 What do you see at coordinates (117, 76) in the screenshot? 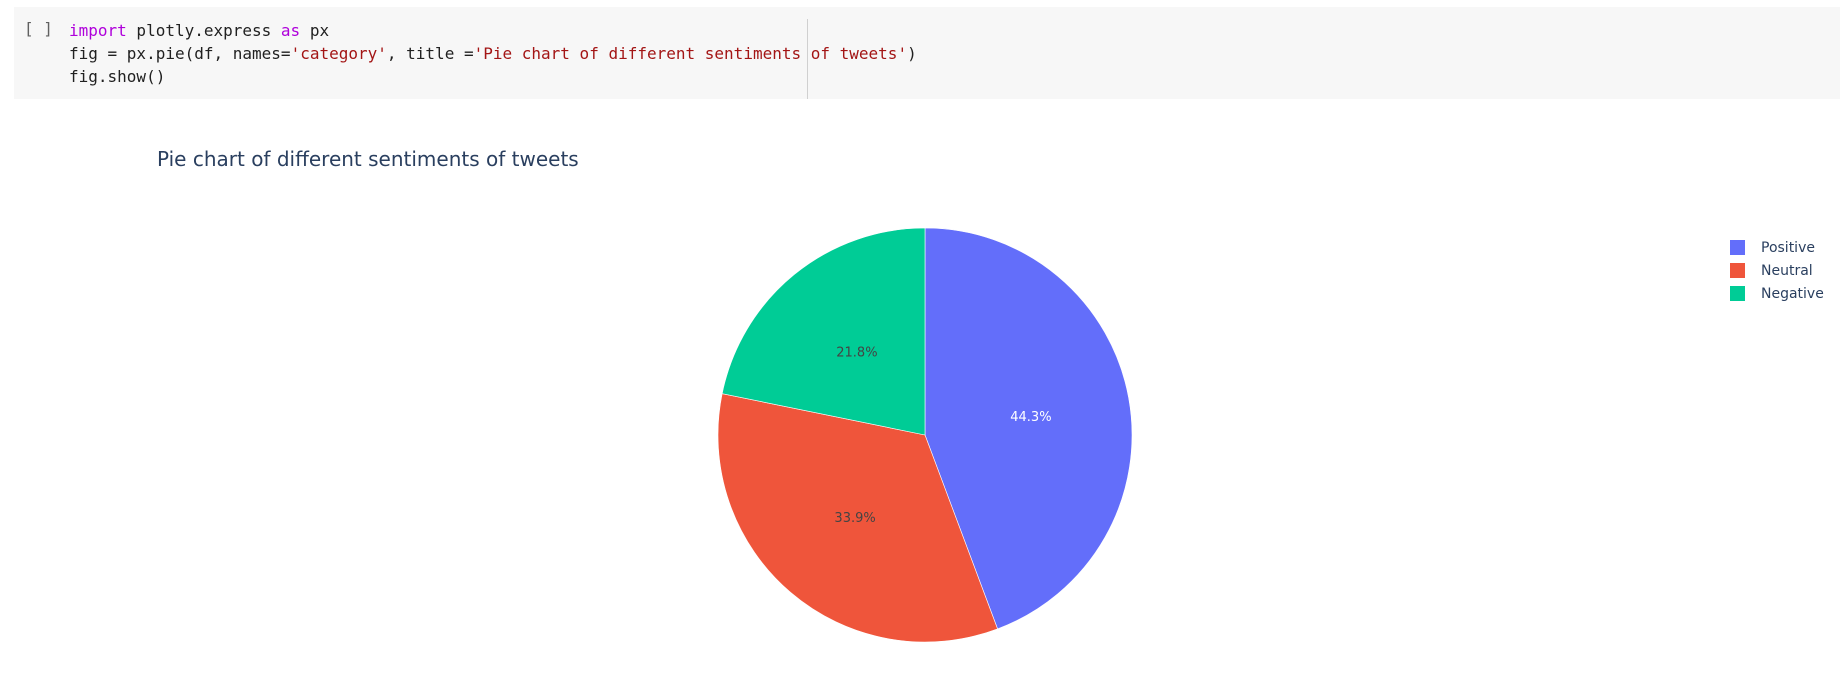
I see `code-token: fig.show()` at bounding box center [117, 76].